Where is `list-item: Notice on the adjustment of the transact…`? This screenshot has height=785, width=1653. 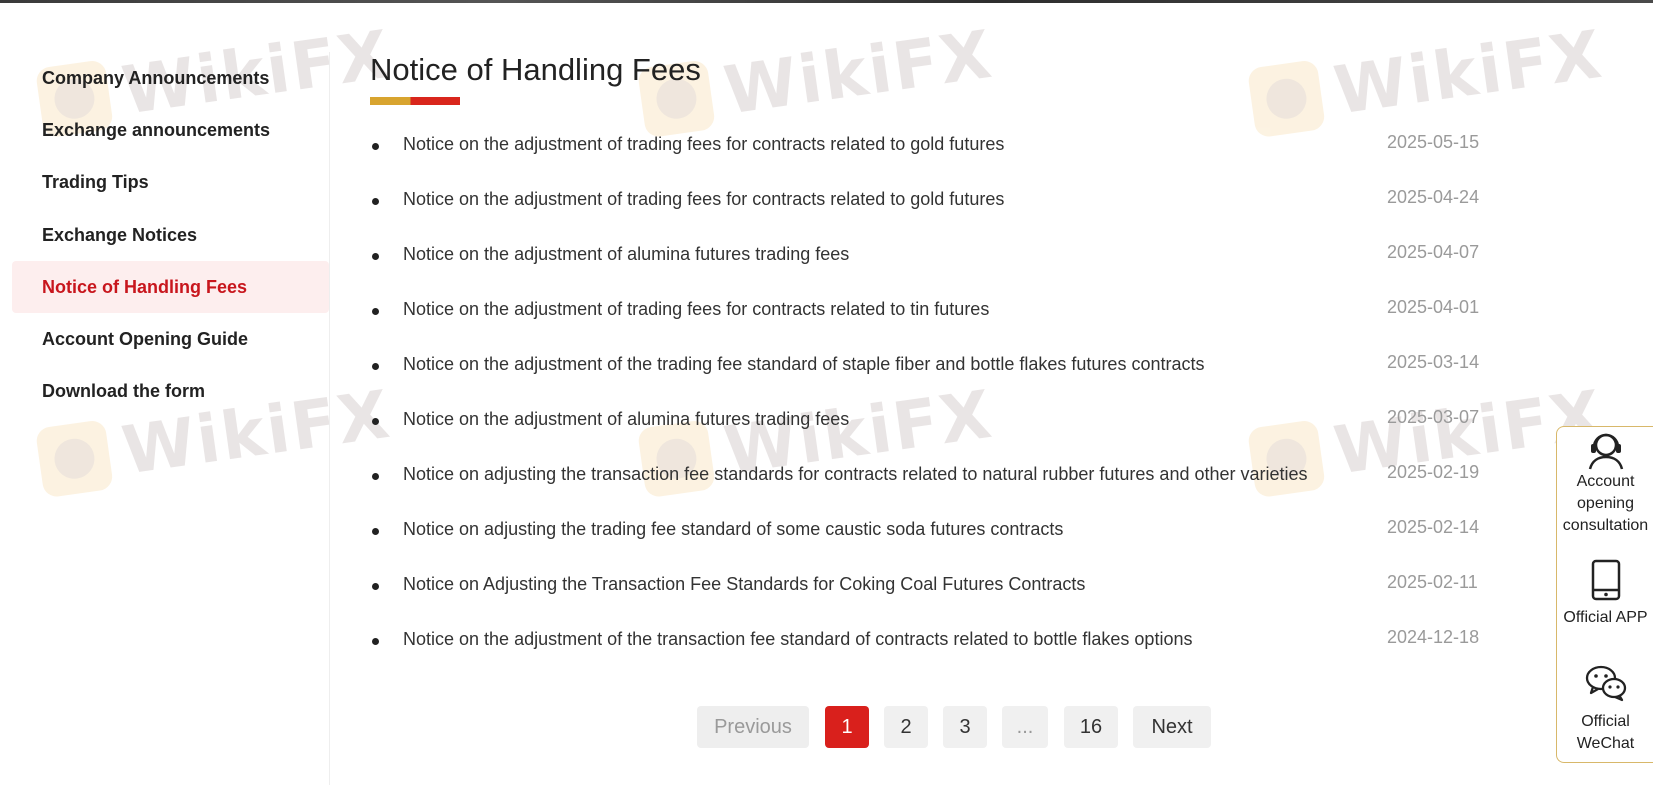
list-item: Notice on the adjustment of the transact… is located at coordinates (935, 640).